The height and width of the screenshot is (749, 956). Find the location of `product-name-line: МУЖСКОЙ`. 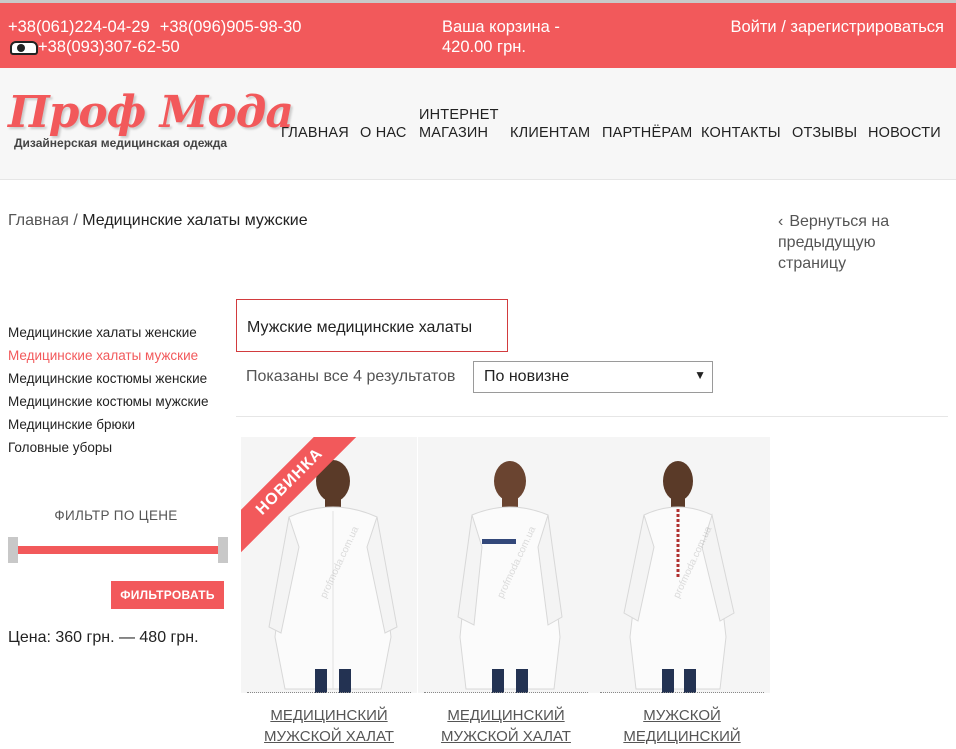

product-name-line: МУЖСКОЙ is located at coordinates (682, 715).